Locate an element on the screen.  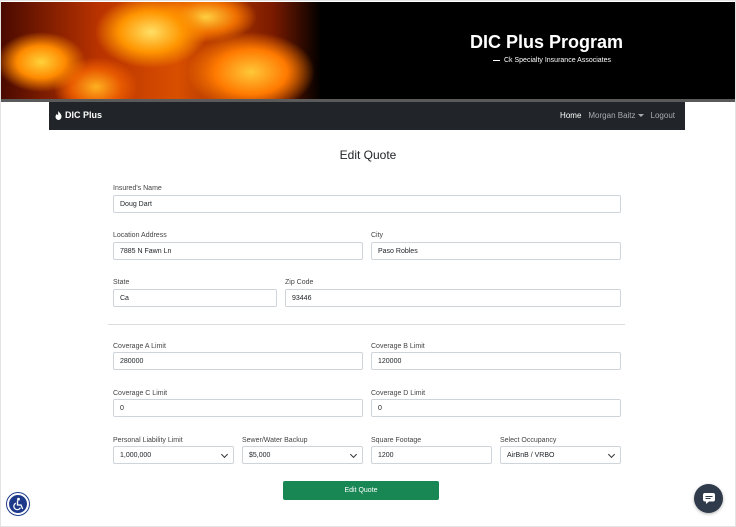
occupancy-select: AirBnB / VRBO is located at coordinates (560, 455).